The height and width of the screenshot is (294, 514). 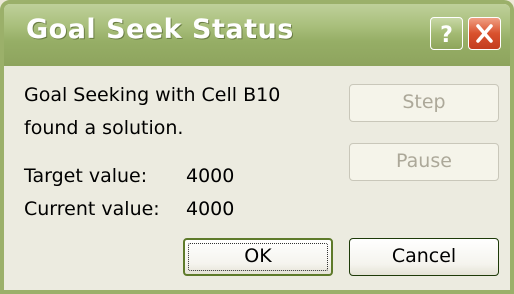 What do you see at coordinates (160, 29) in the screenshot?
I see `dialog-title: Goal Seek Status` at bounding box center [160, 29].